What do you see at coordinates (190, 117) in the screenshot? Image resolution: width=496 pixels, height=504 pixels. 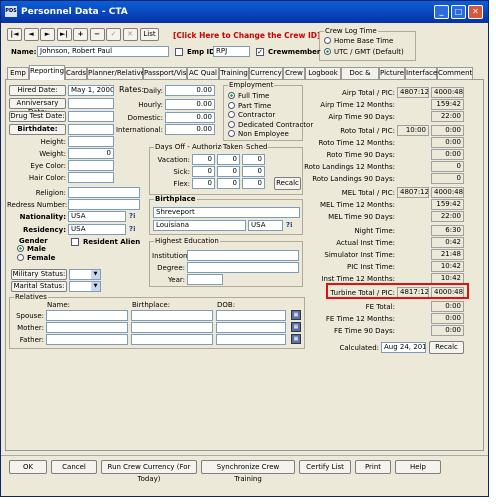 I see `rate-domestic-field: 0.00` at bounding box center [190, 117].